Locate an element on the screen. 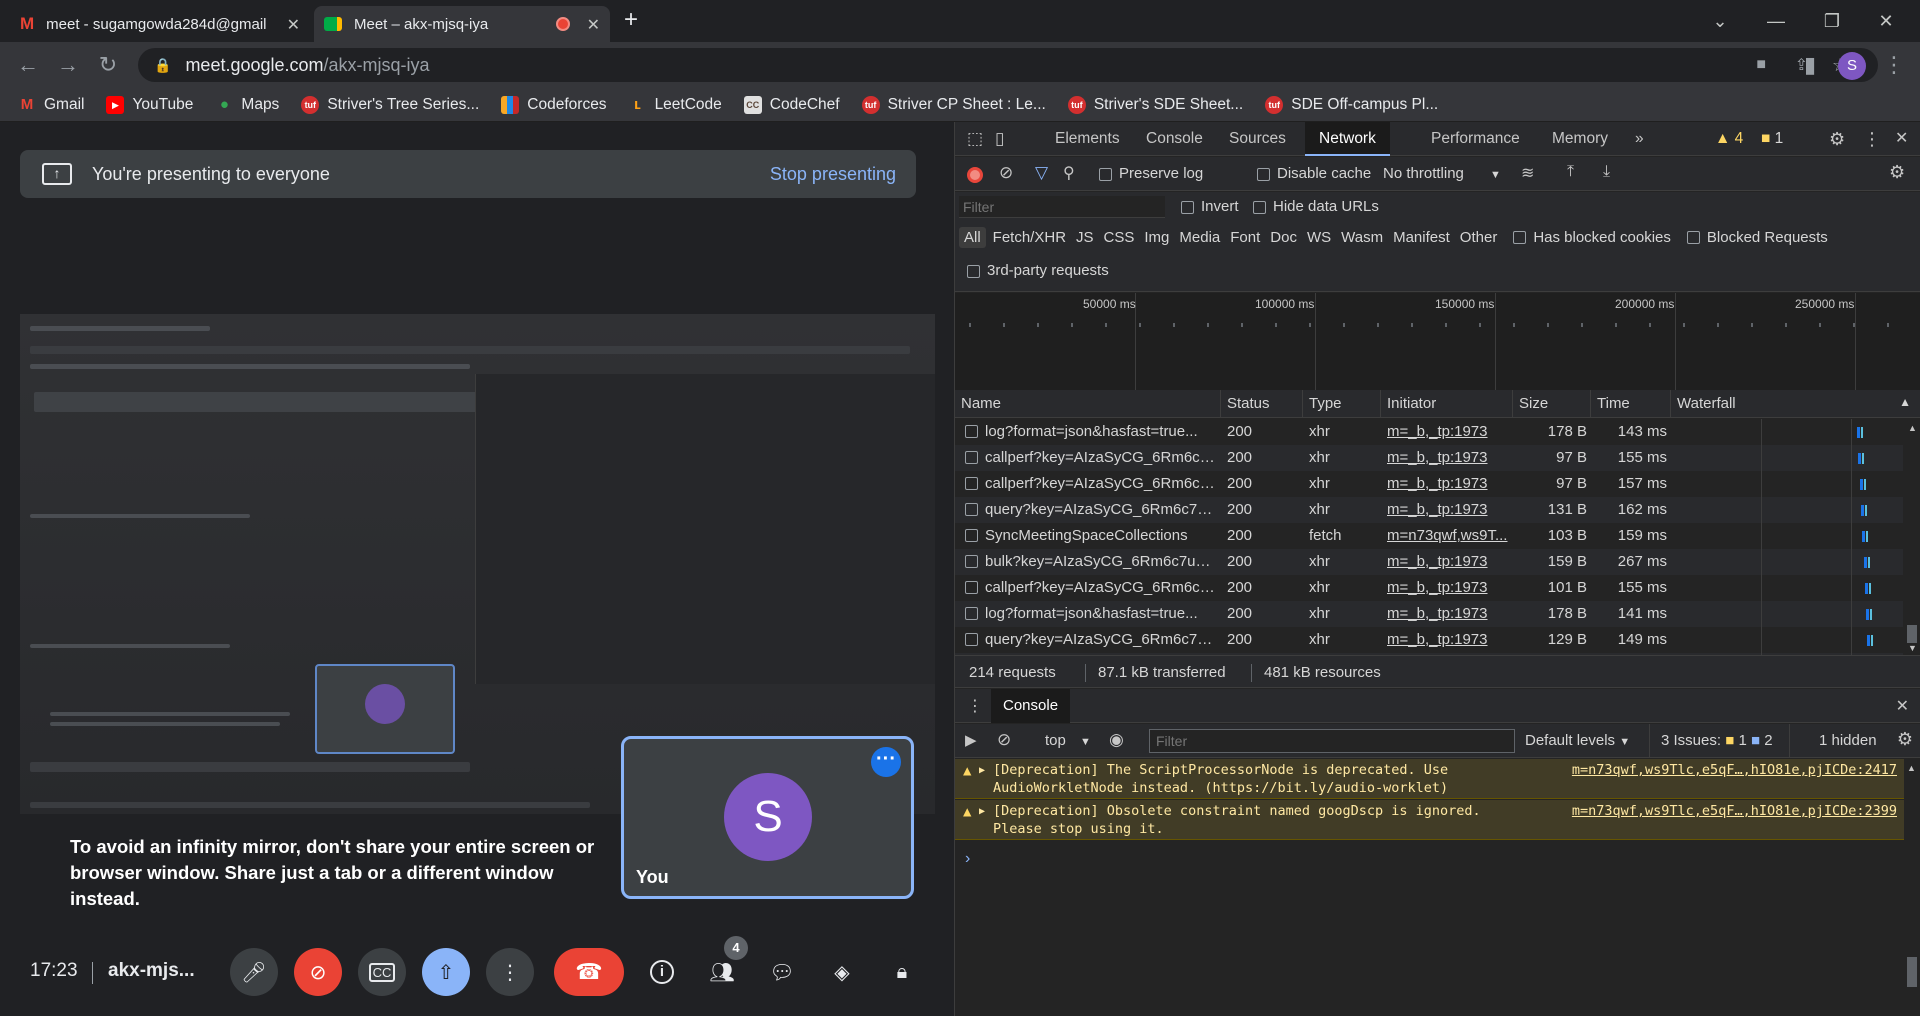  close-drawer-icon: ✕ is located at coordinates (1902, 706).